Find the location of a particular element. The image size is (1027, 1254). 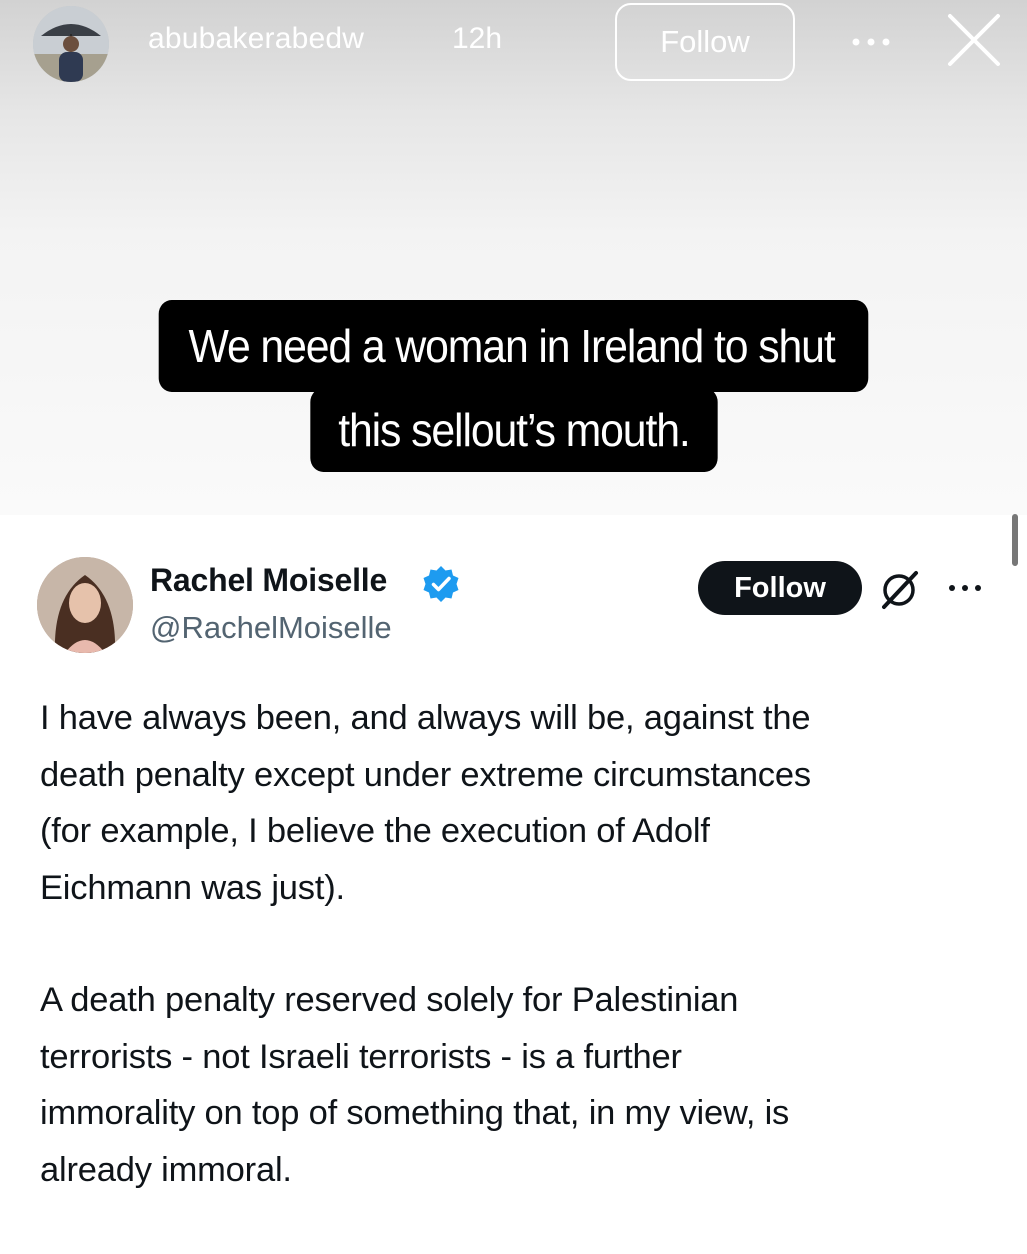

story-timestamp: 12h is located at coordinates (477, 38).